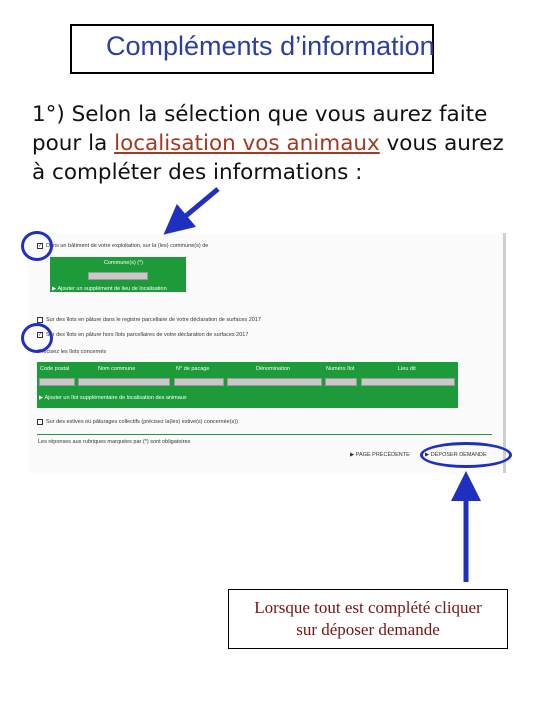 This screenshot has width=540, height=720. Describe the element at coordinates (368, 629) in the screenshot. I see `callout-line-2: sur déposer demande` at that location.